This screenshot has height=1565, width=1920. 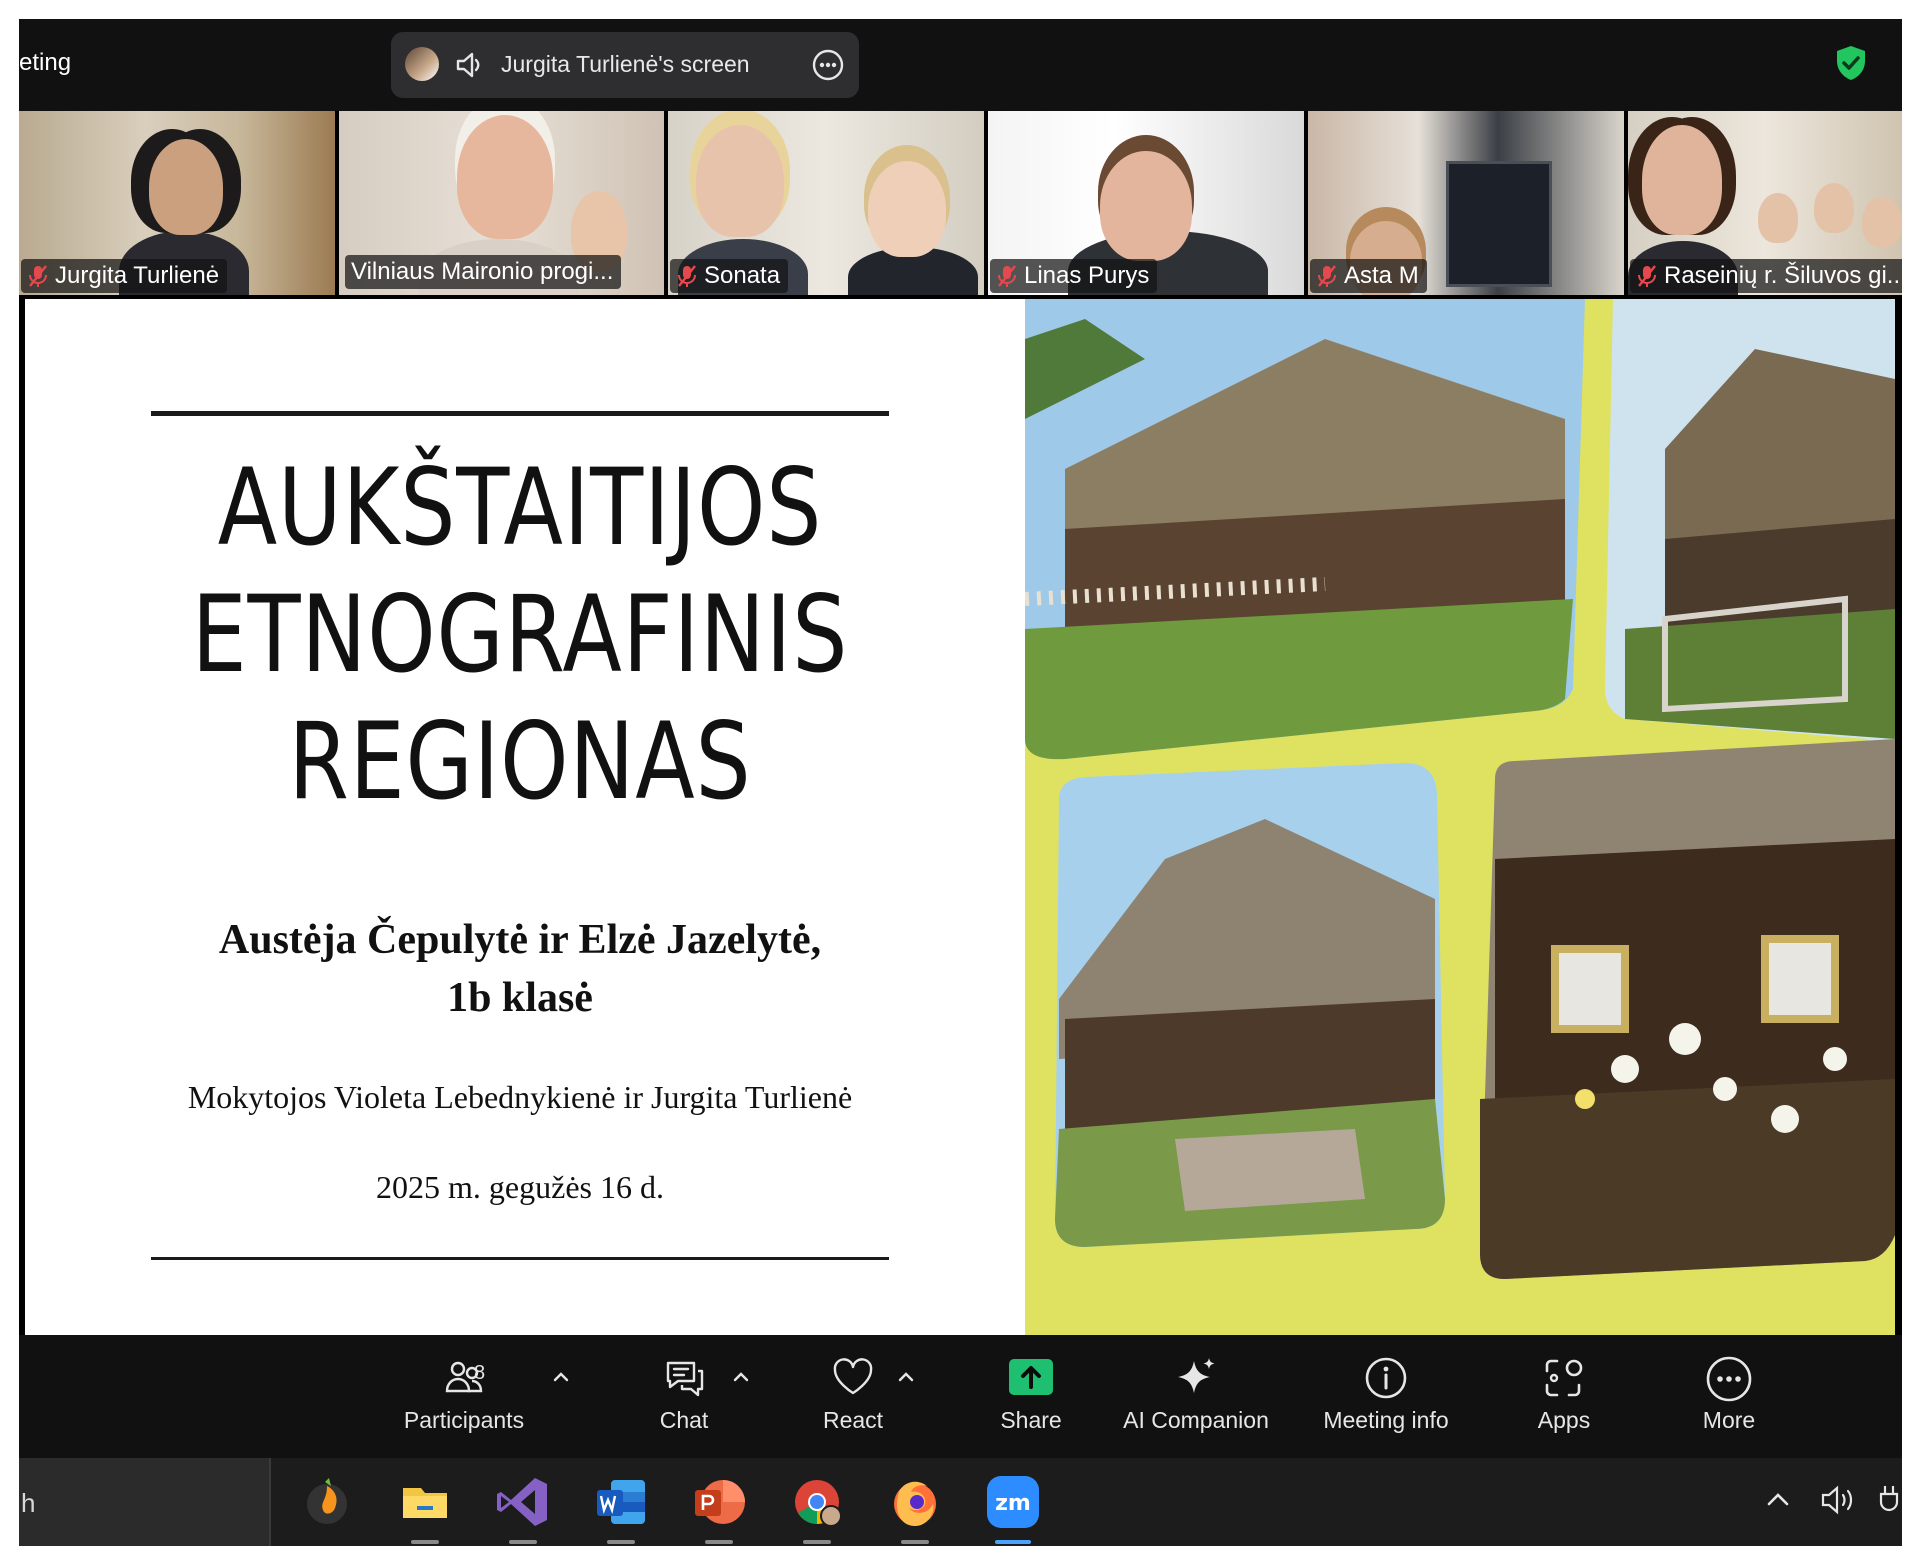 What do you see at coordinates (1031, 1377) in the screenshot?
I see `share-screen-icon` at bounding box center [1031, 1377].